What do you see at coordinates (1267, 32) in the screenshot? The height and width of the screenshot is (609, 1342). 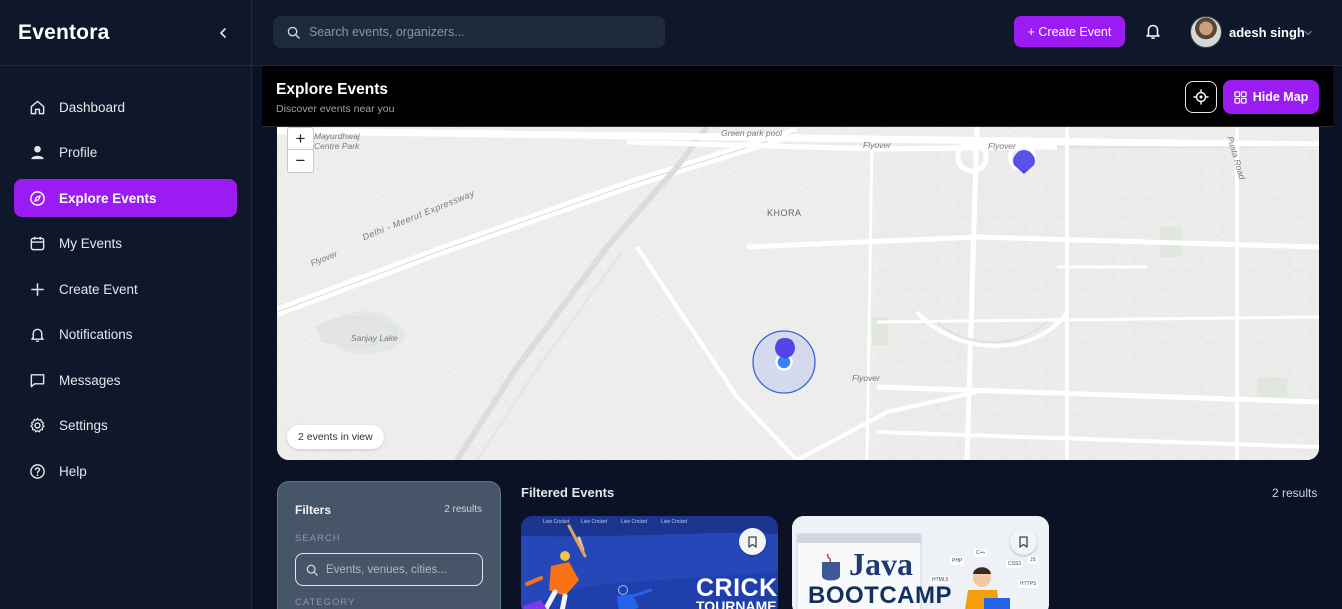 I see `user-name: adesh singh` at bounding box center [1267, 32].